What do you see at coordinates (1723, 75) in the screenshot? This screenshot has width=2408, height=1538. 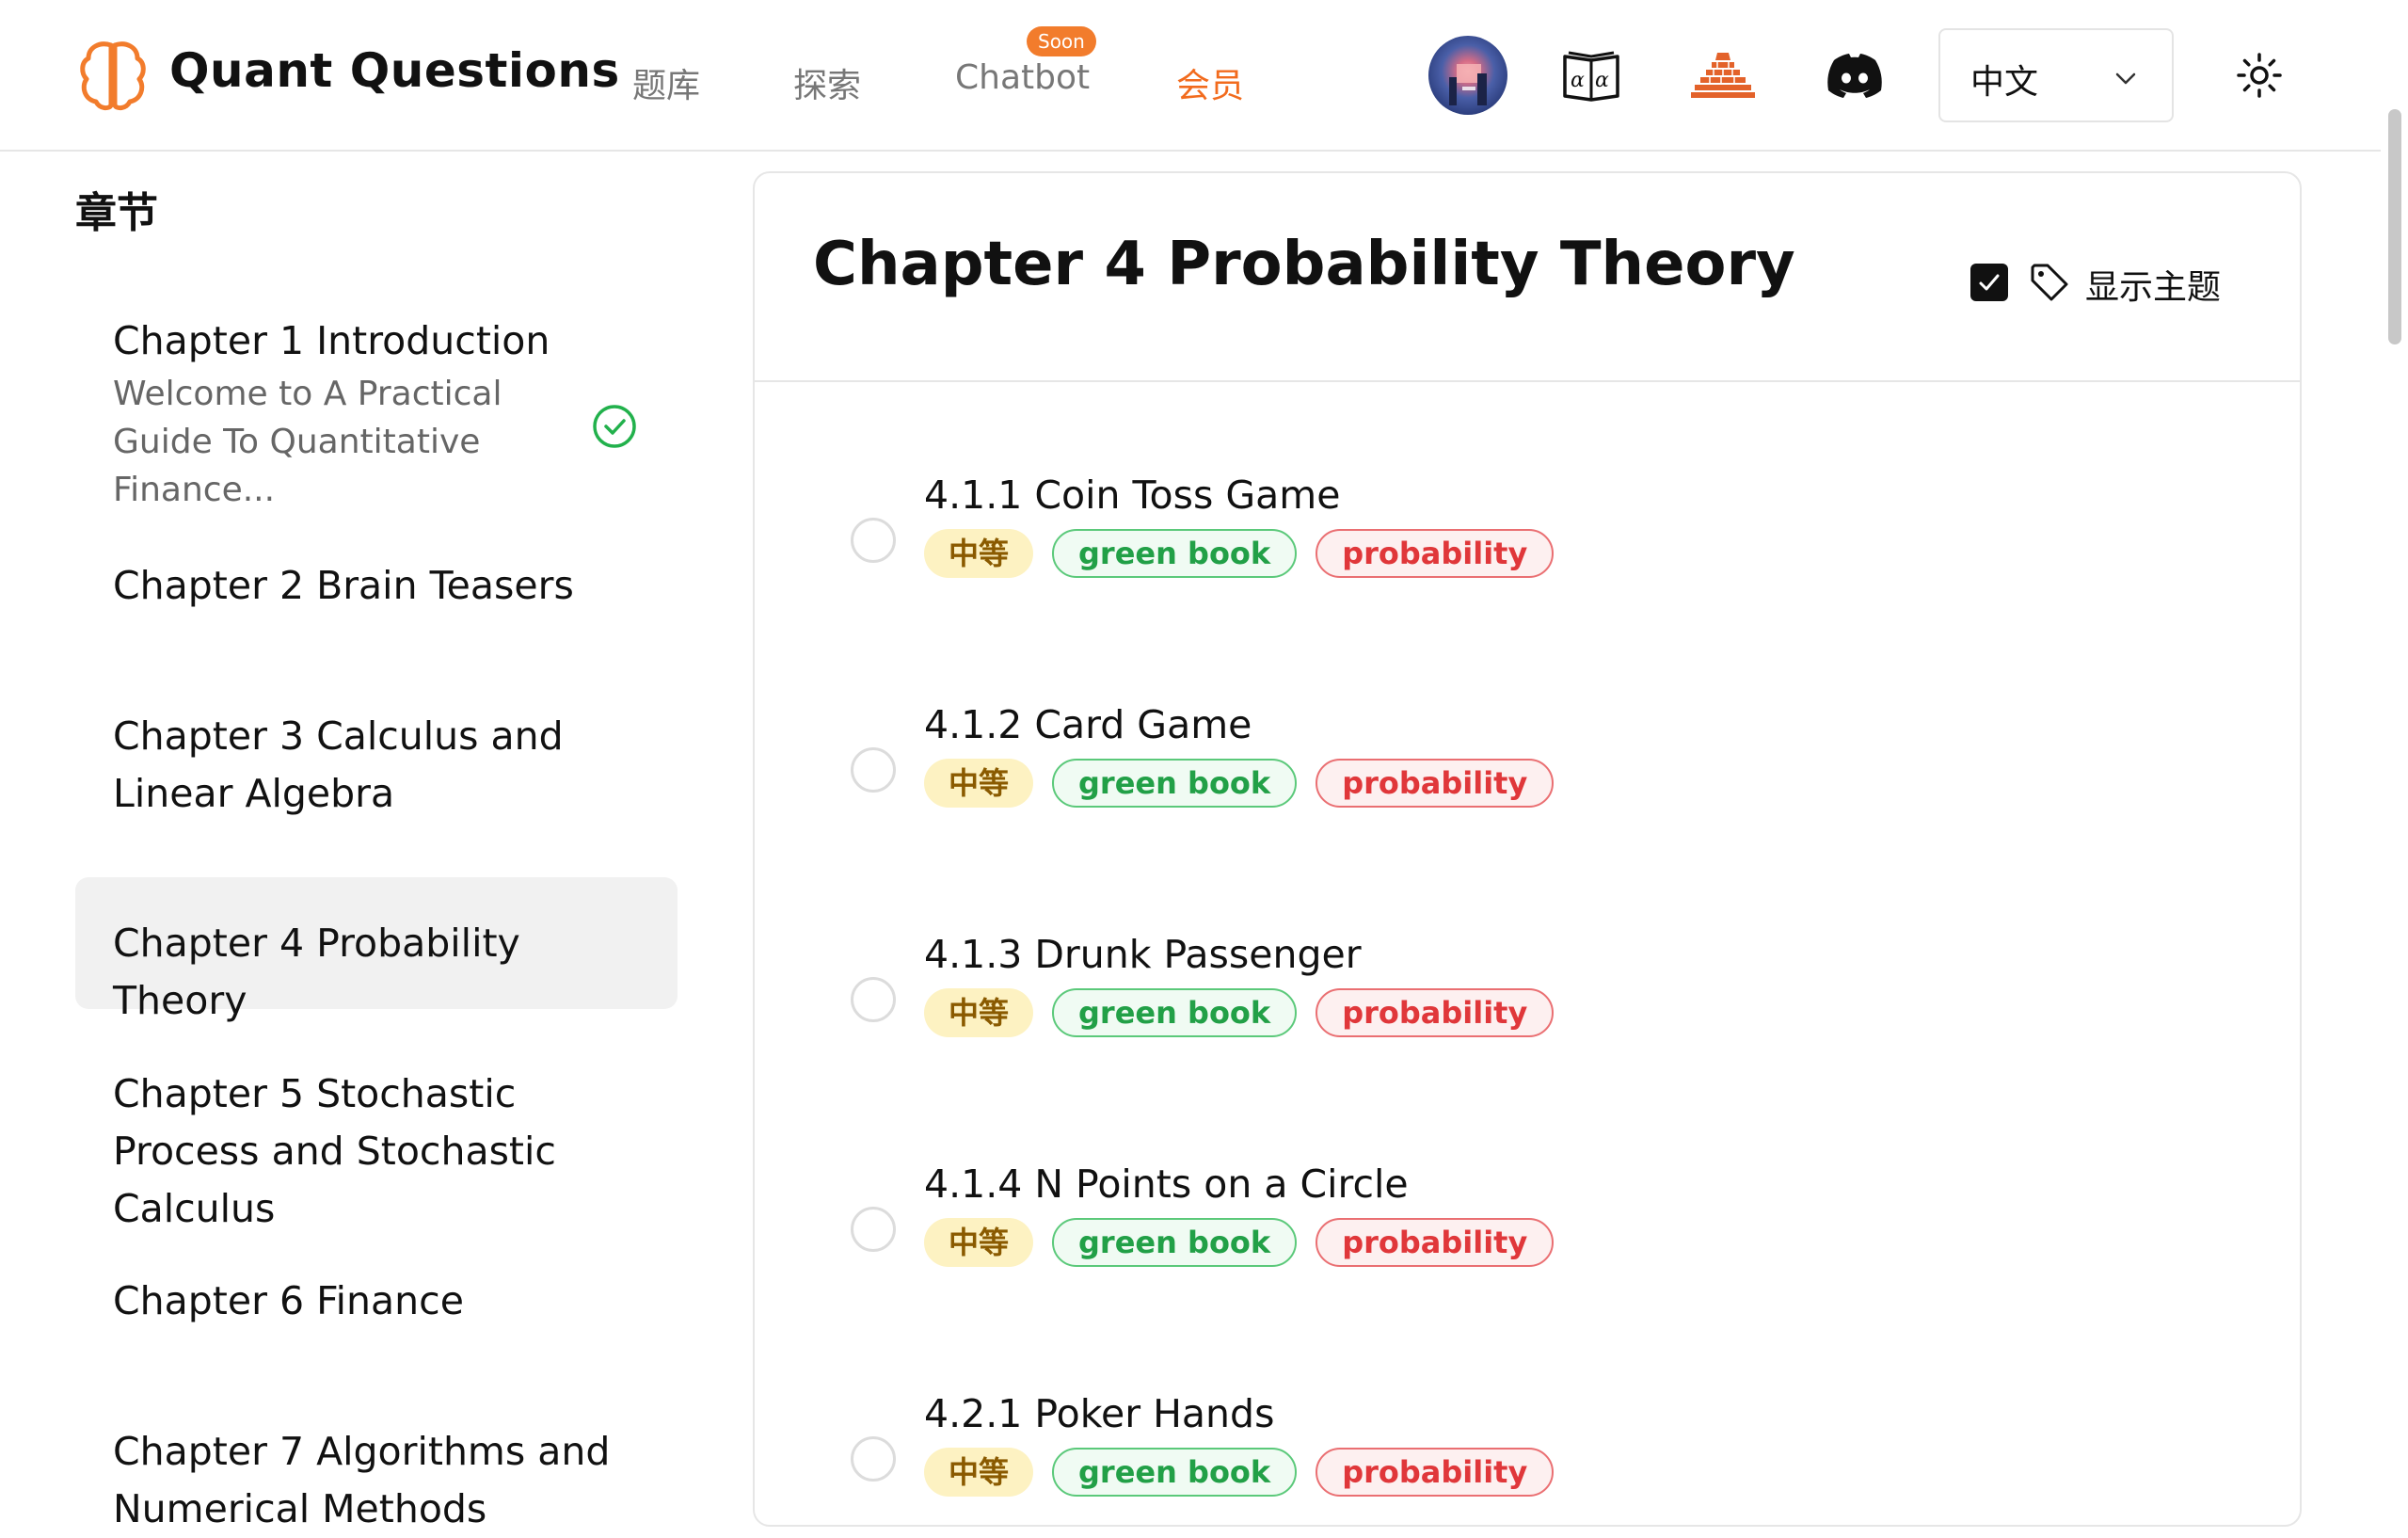 I see `great-wall-icon` at bounding box center [1723, 75].